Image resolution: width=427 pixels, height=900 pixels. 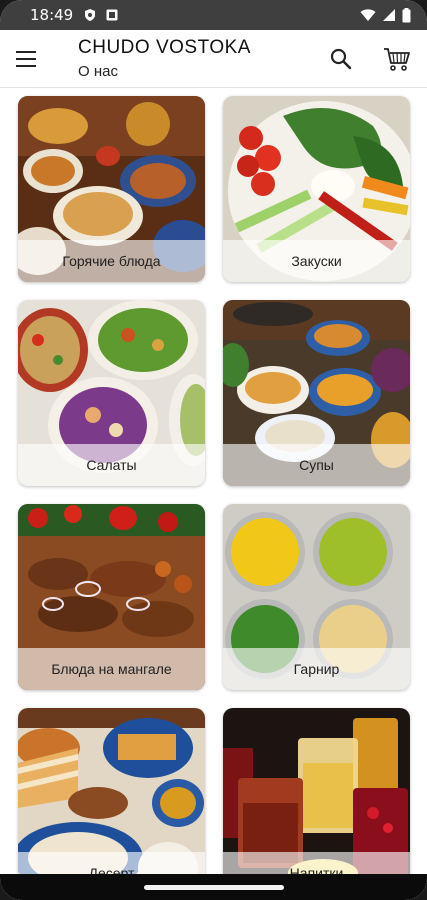 What do you see at coordinates (111, 393) in the screenshot?
I see `category-card-salads: Салаты` at bounding box center [111, 393].